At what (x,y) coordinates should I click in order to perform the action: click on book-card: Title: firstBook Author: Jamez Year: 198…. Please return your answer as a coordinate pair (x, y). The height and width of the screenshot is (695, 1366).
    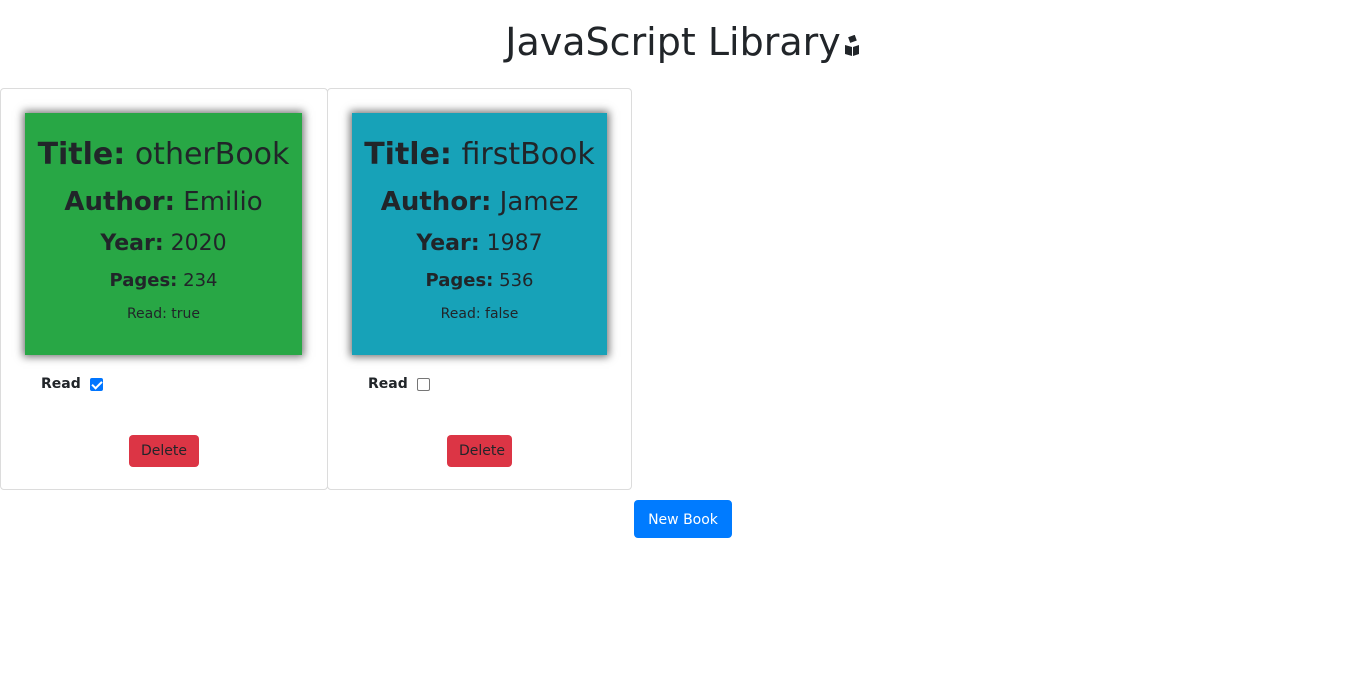
    Looking at the image, I should click on (479, 289).